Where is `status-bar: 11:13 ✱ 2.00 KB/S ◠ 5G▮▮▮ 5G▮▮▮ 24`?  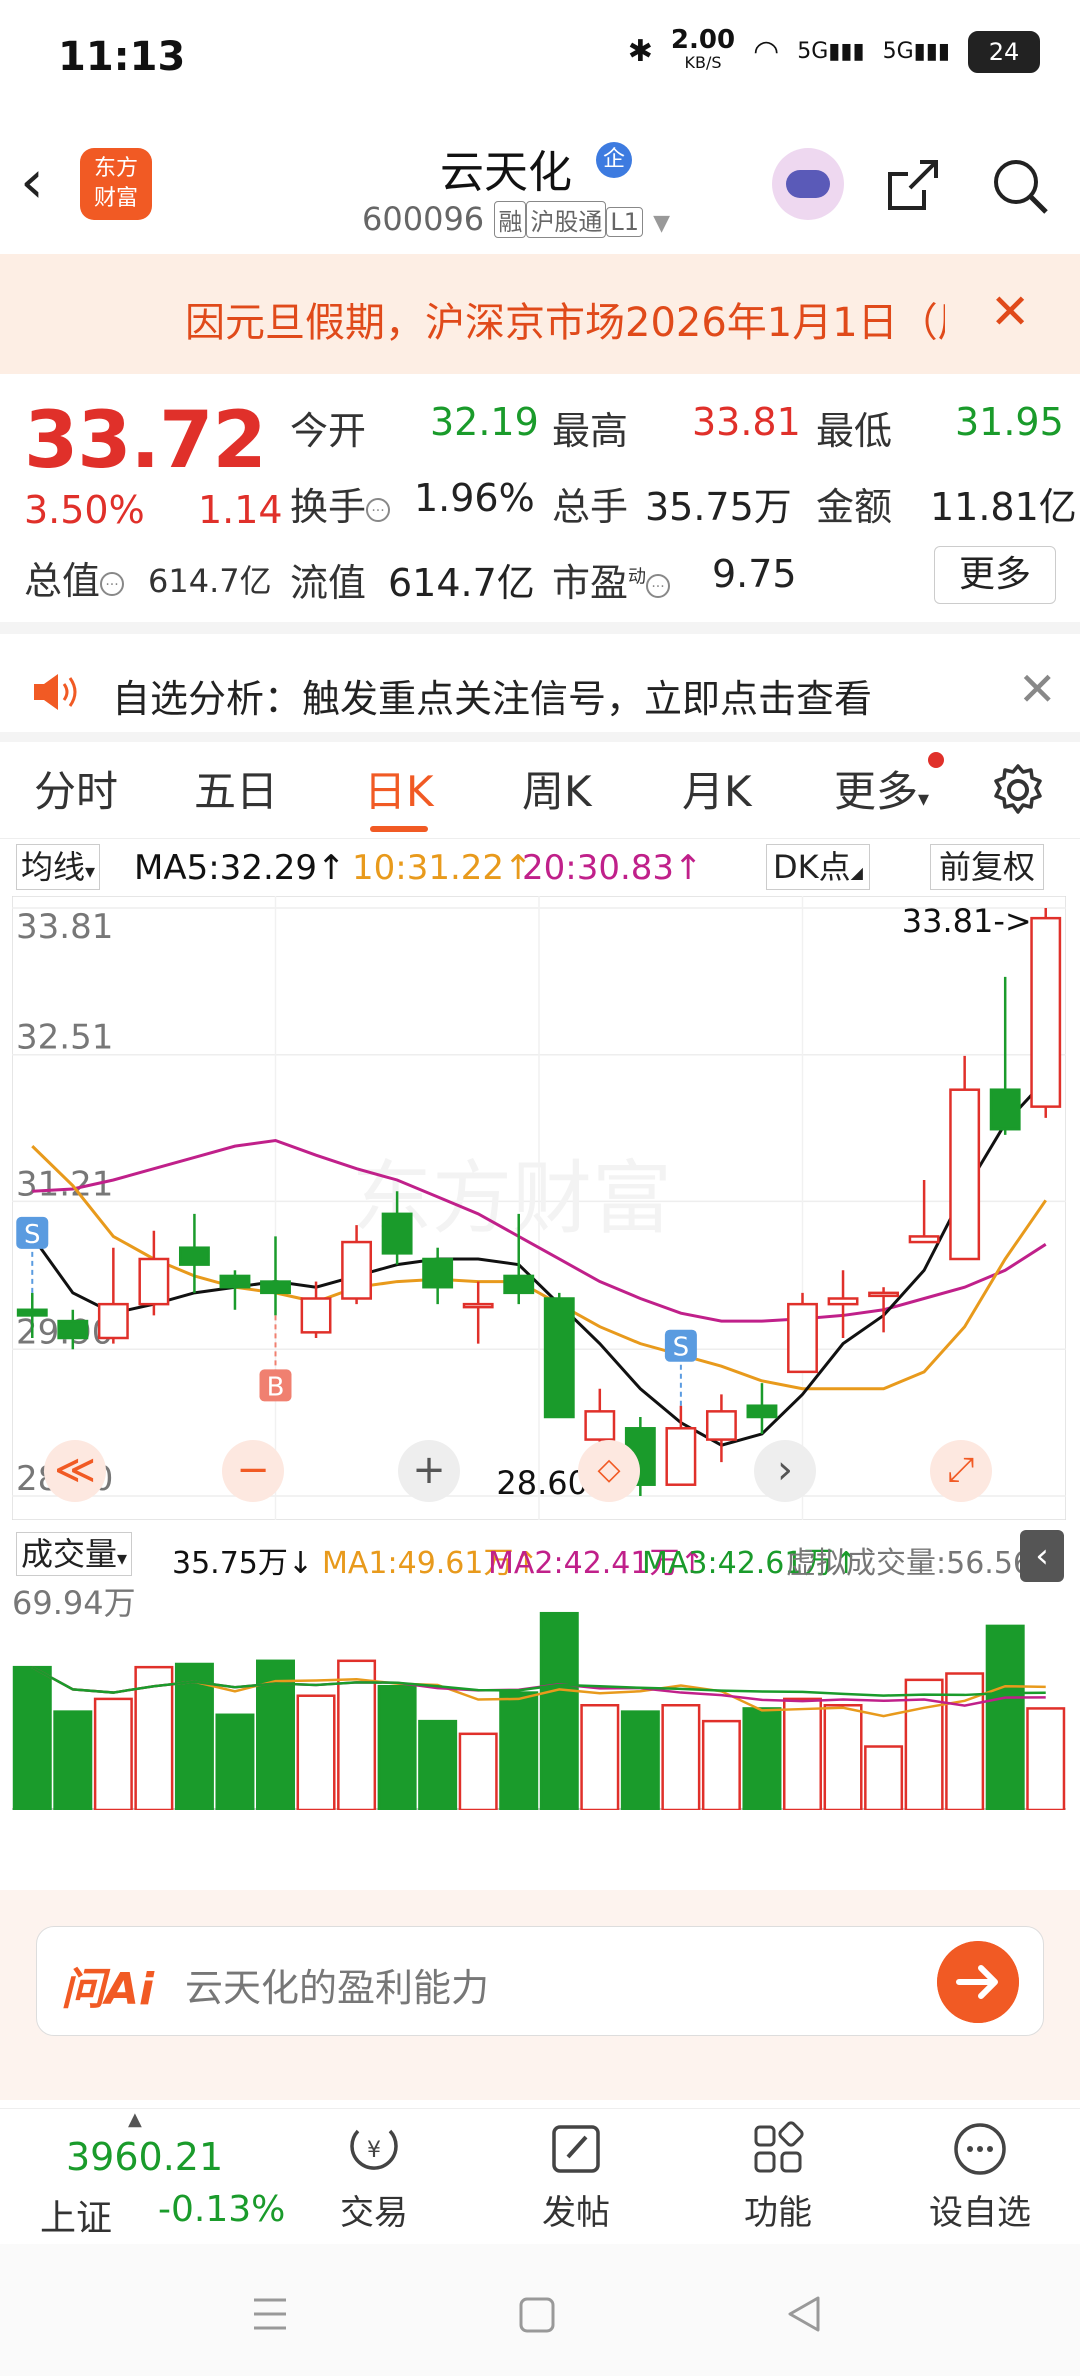 status-bar: 11:13 ✱ 2.00 KB/S ◠ 5G▮▮▮ 5G▮▮▮ 24 is located at coordinates (540, 55).